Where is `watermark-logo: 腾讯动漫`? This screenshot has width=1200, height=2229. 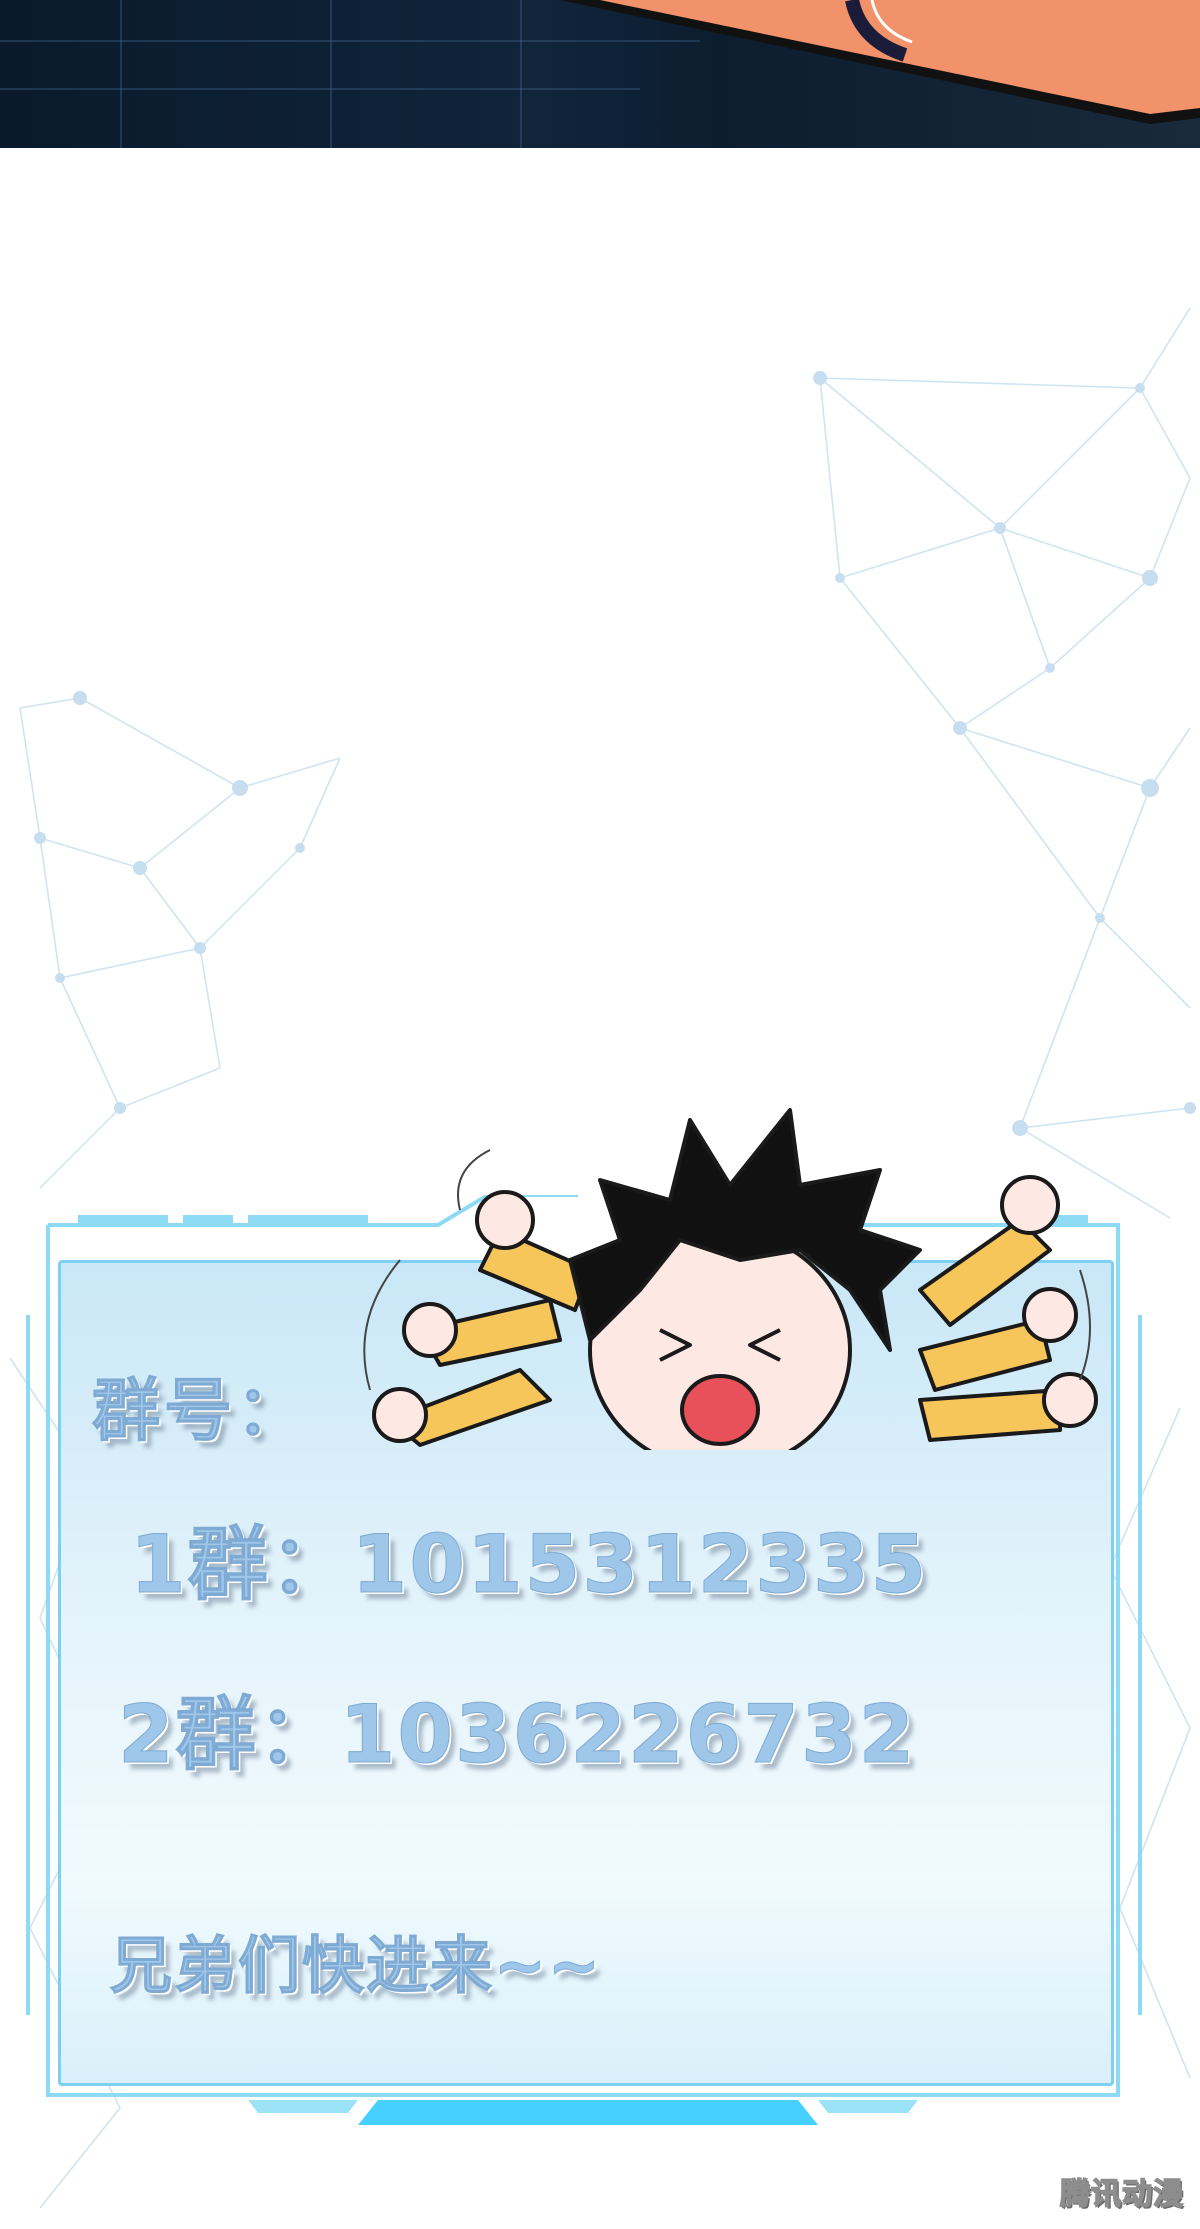 watermark-logo: 腾讯动漫 is located at coordinates (1121, 2194).